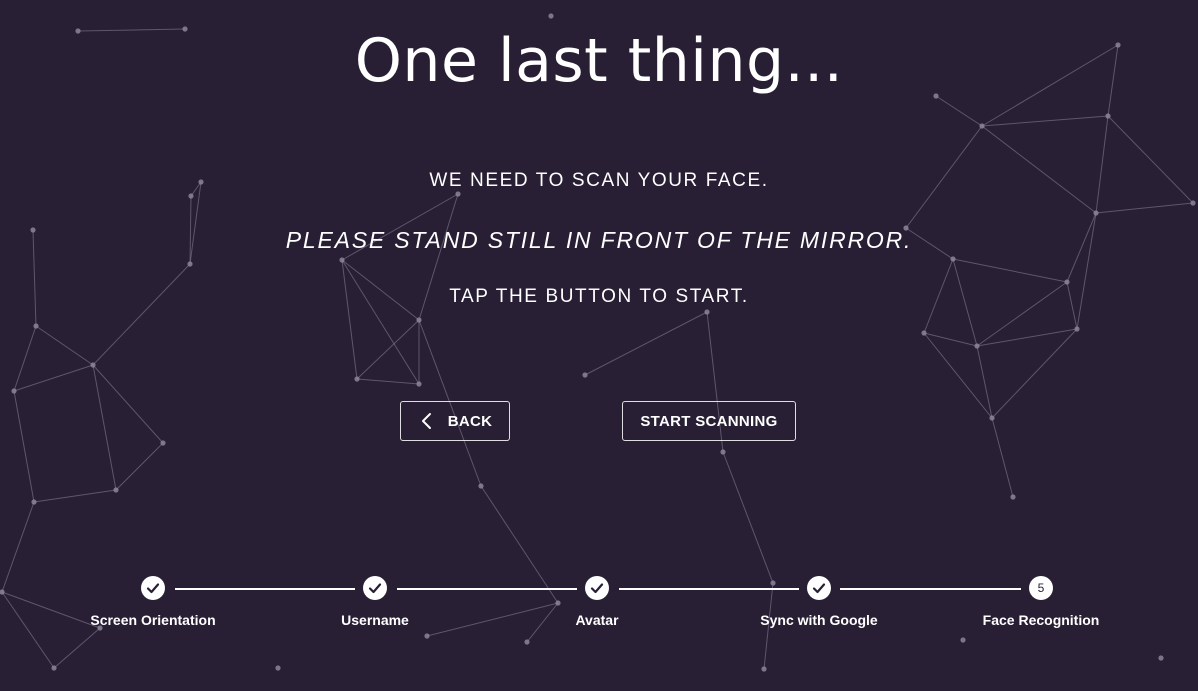 The image size is (1198, 691). What do you see at coordinates (597, 601) in the screenshot?
I see `step-avatar: Avatar` at bounding box center [597, 601].